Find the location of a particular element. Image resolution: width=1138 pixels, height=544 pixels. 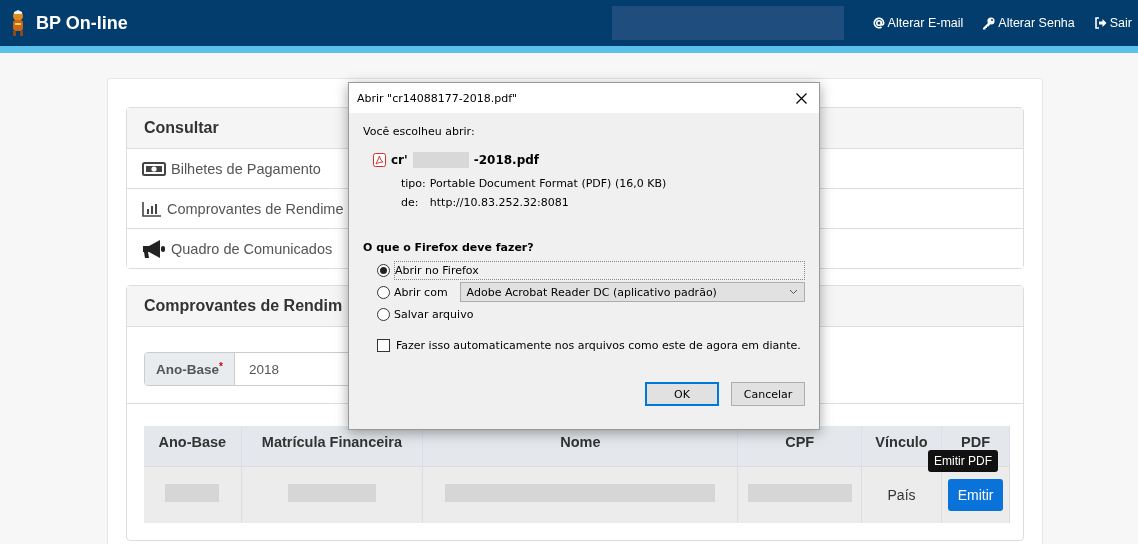

dialog-text: Você escolheu abrir: is located at coordinates (419, 131).